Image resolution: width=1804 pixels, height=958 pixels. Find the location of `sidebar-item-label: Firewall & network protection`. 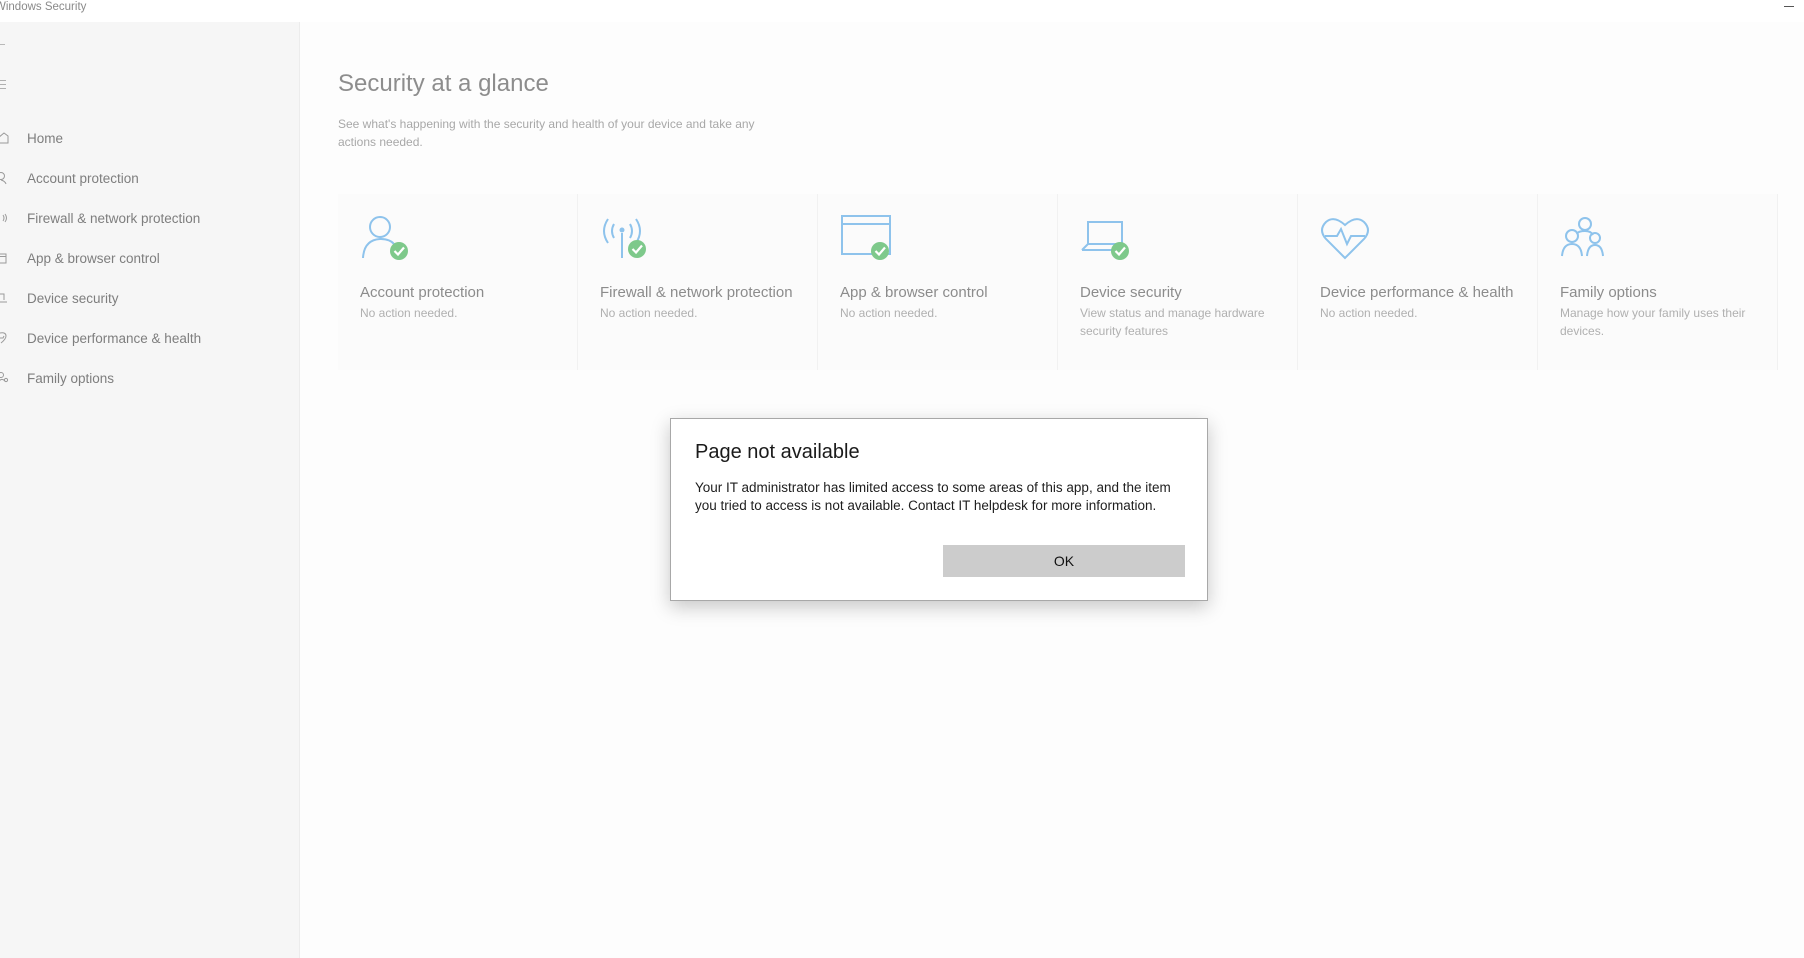

sidebar-item-label: Firewall & network protection is located at coordinates (114, 218).